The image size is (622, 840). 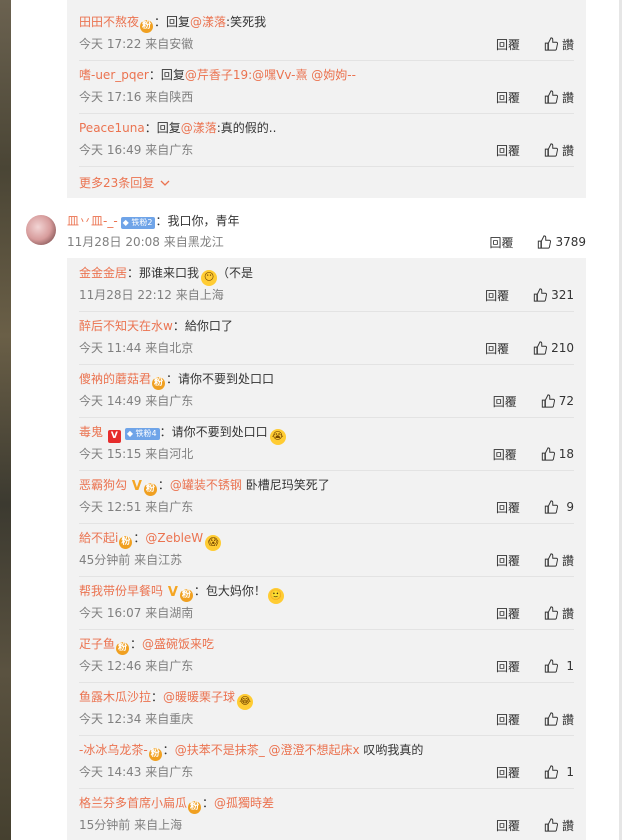 I want to click on reply-username: 給不起i, so click(x=98, y=538).